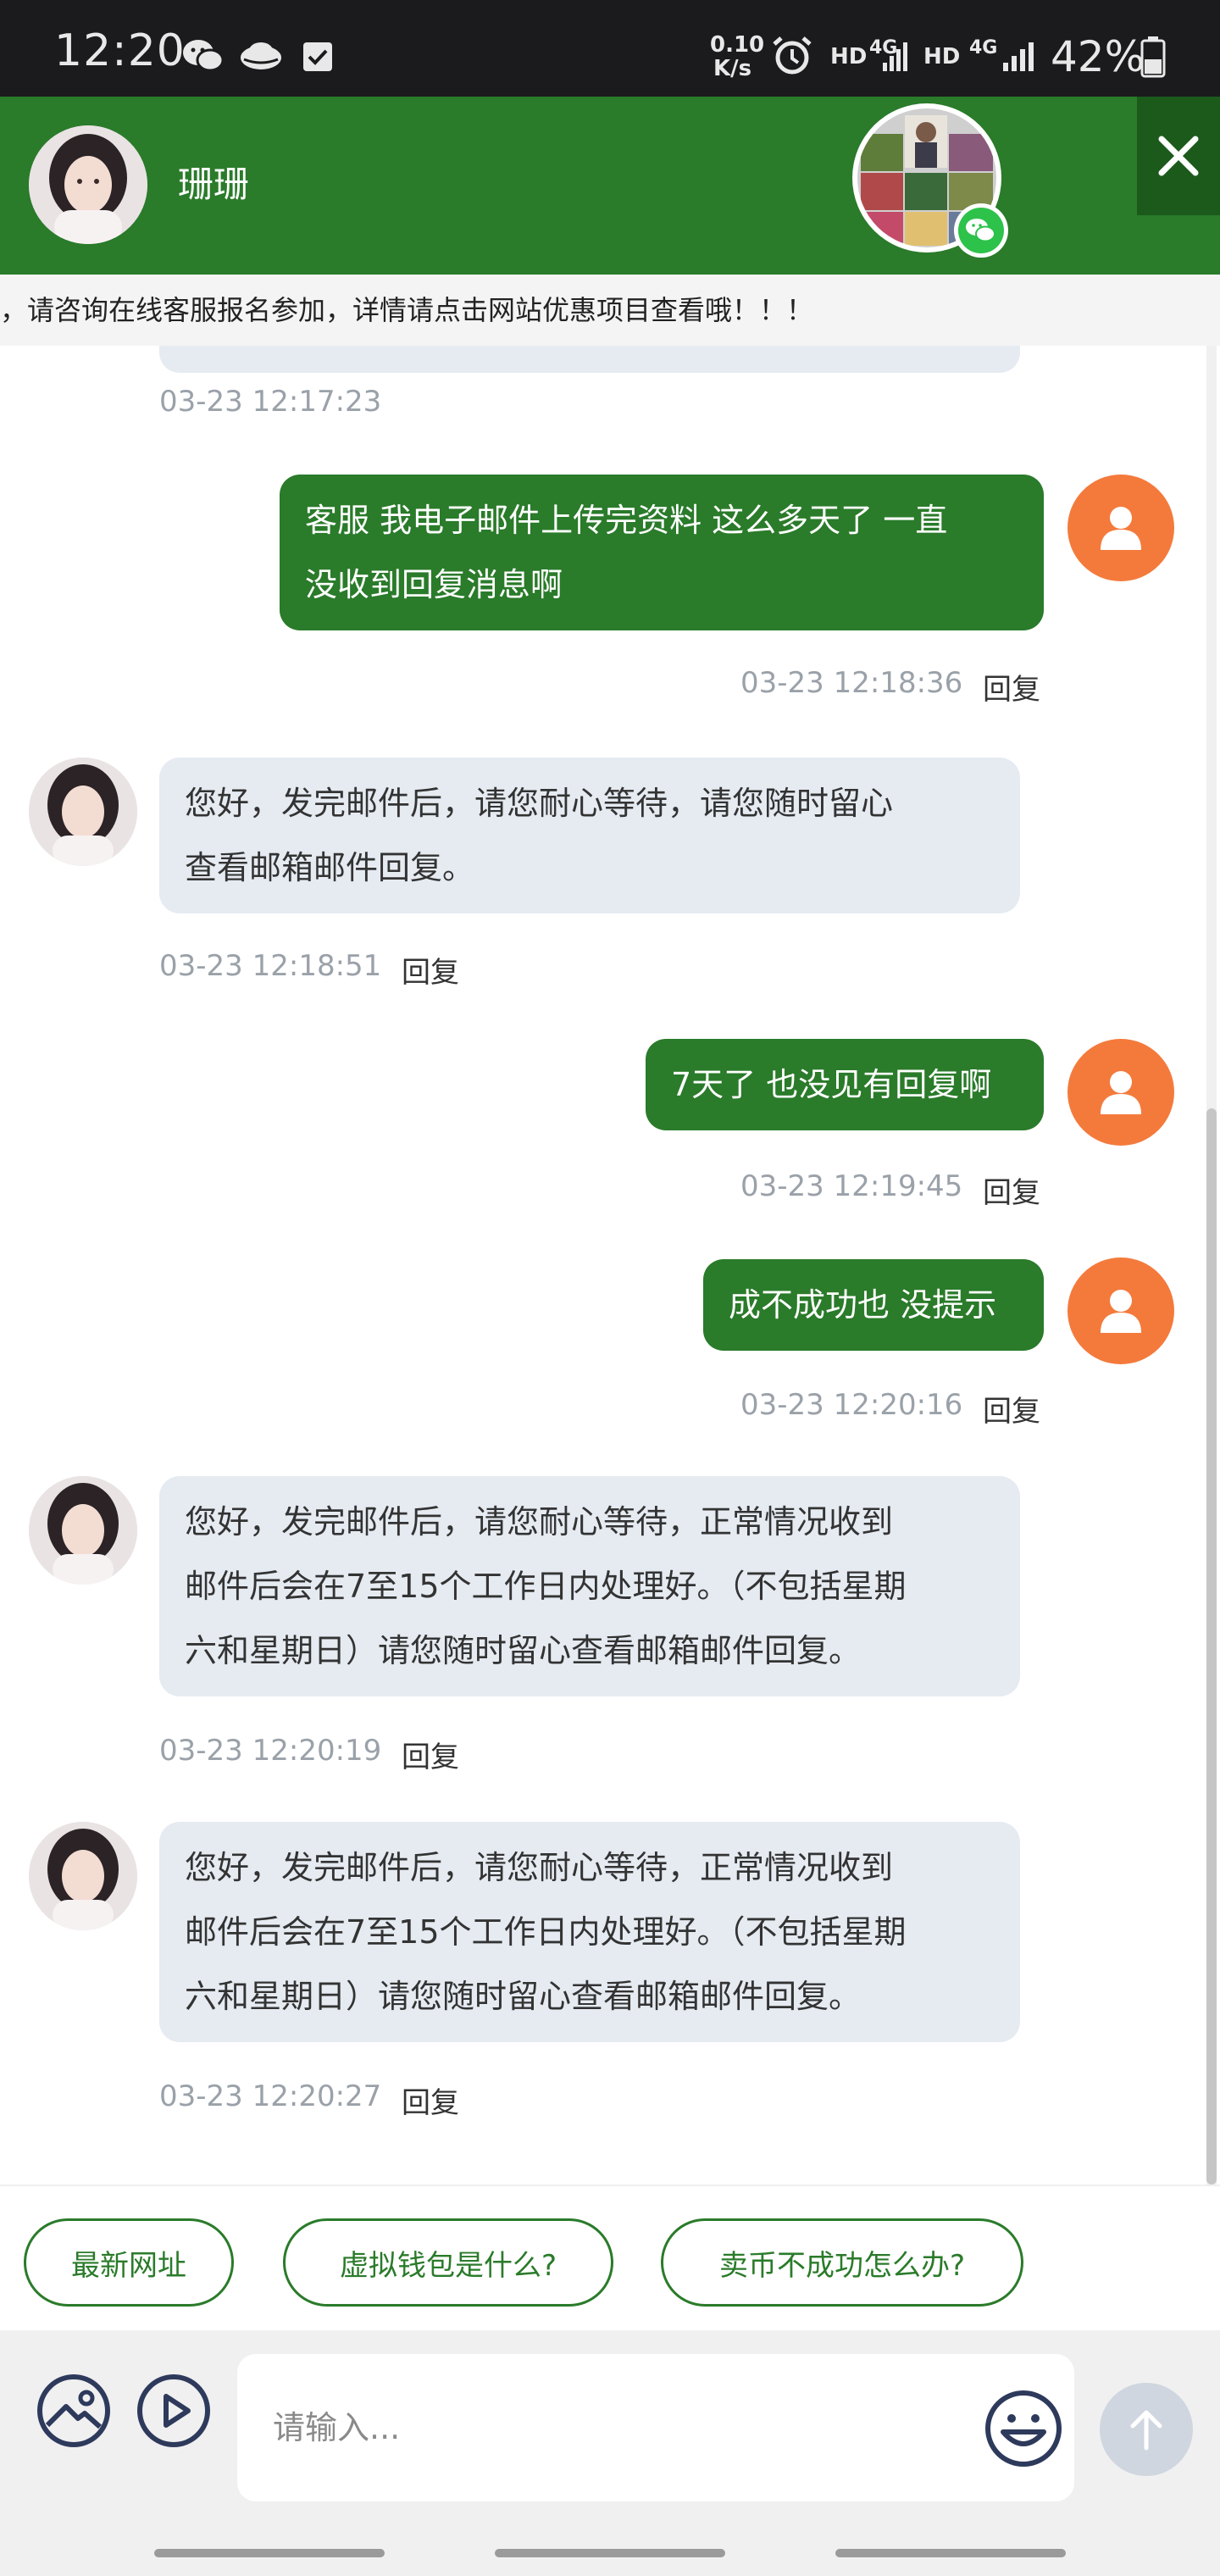 The height and width of the screenshot is (2576, 1220). What do you see at coordinates (270, 1751) in the screenshot?
I see `message-timestamp: 03-23 12:20:19` at bounding box center [270, 1751].